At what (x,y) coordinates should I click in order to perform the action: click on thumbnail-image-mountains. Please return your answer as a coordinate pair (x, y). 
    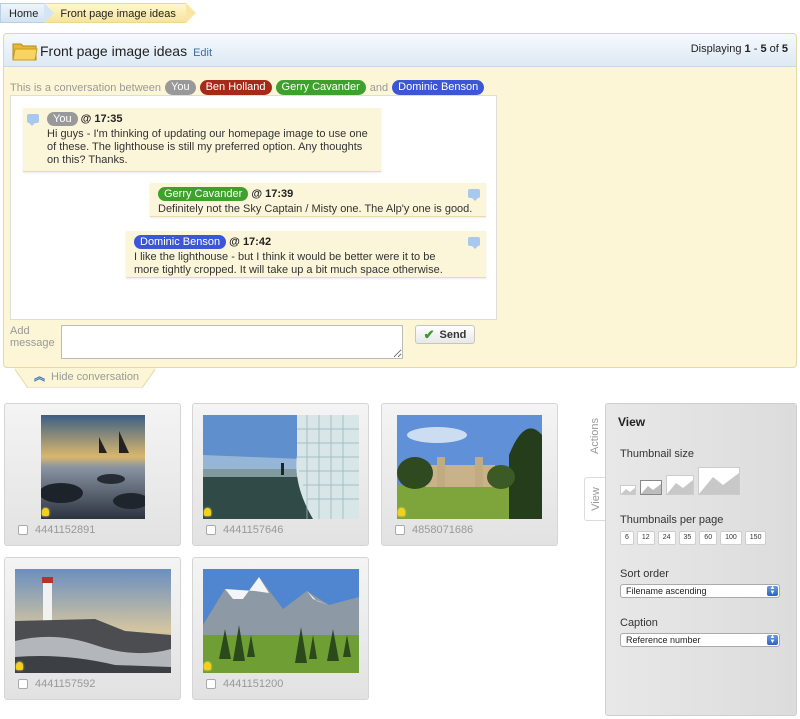
    Looking at the image, I should click on (280, 621).